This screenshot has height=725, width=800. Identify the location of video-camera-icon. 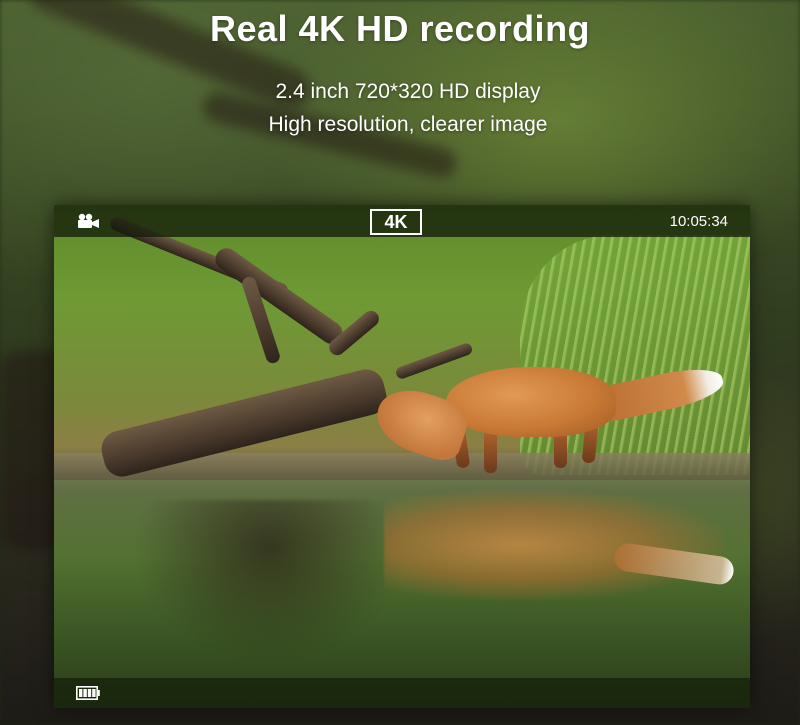
(88, 220).